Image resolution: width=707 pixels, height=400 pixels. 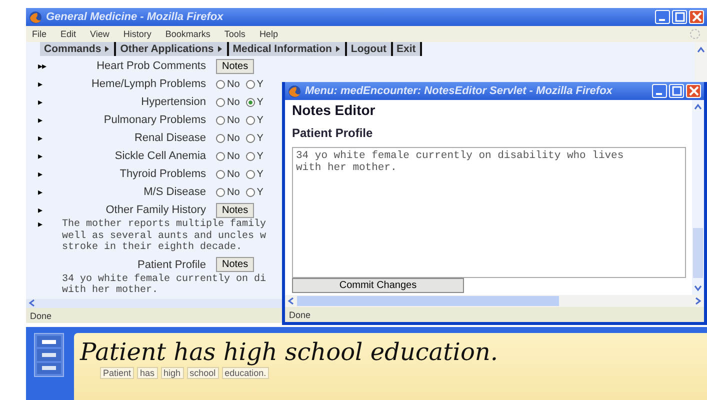 I want to click on field-label: Hypertension, so click(x=173, y=102).